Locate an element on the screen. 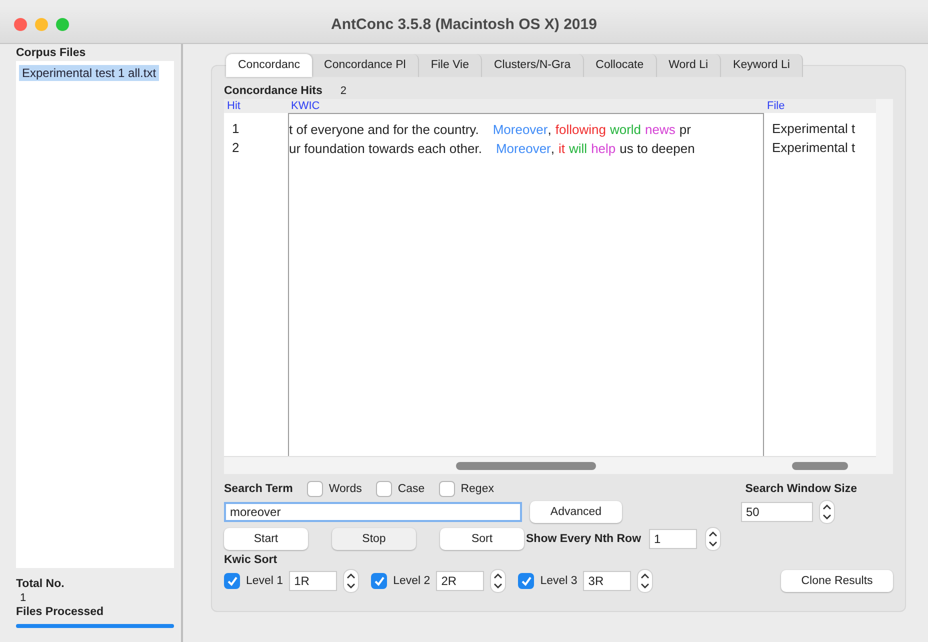  corpus-files-heading: Corpus Files is located at coordinates (51, 53).